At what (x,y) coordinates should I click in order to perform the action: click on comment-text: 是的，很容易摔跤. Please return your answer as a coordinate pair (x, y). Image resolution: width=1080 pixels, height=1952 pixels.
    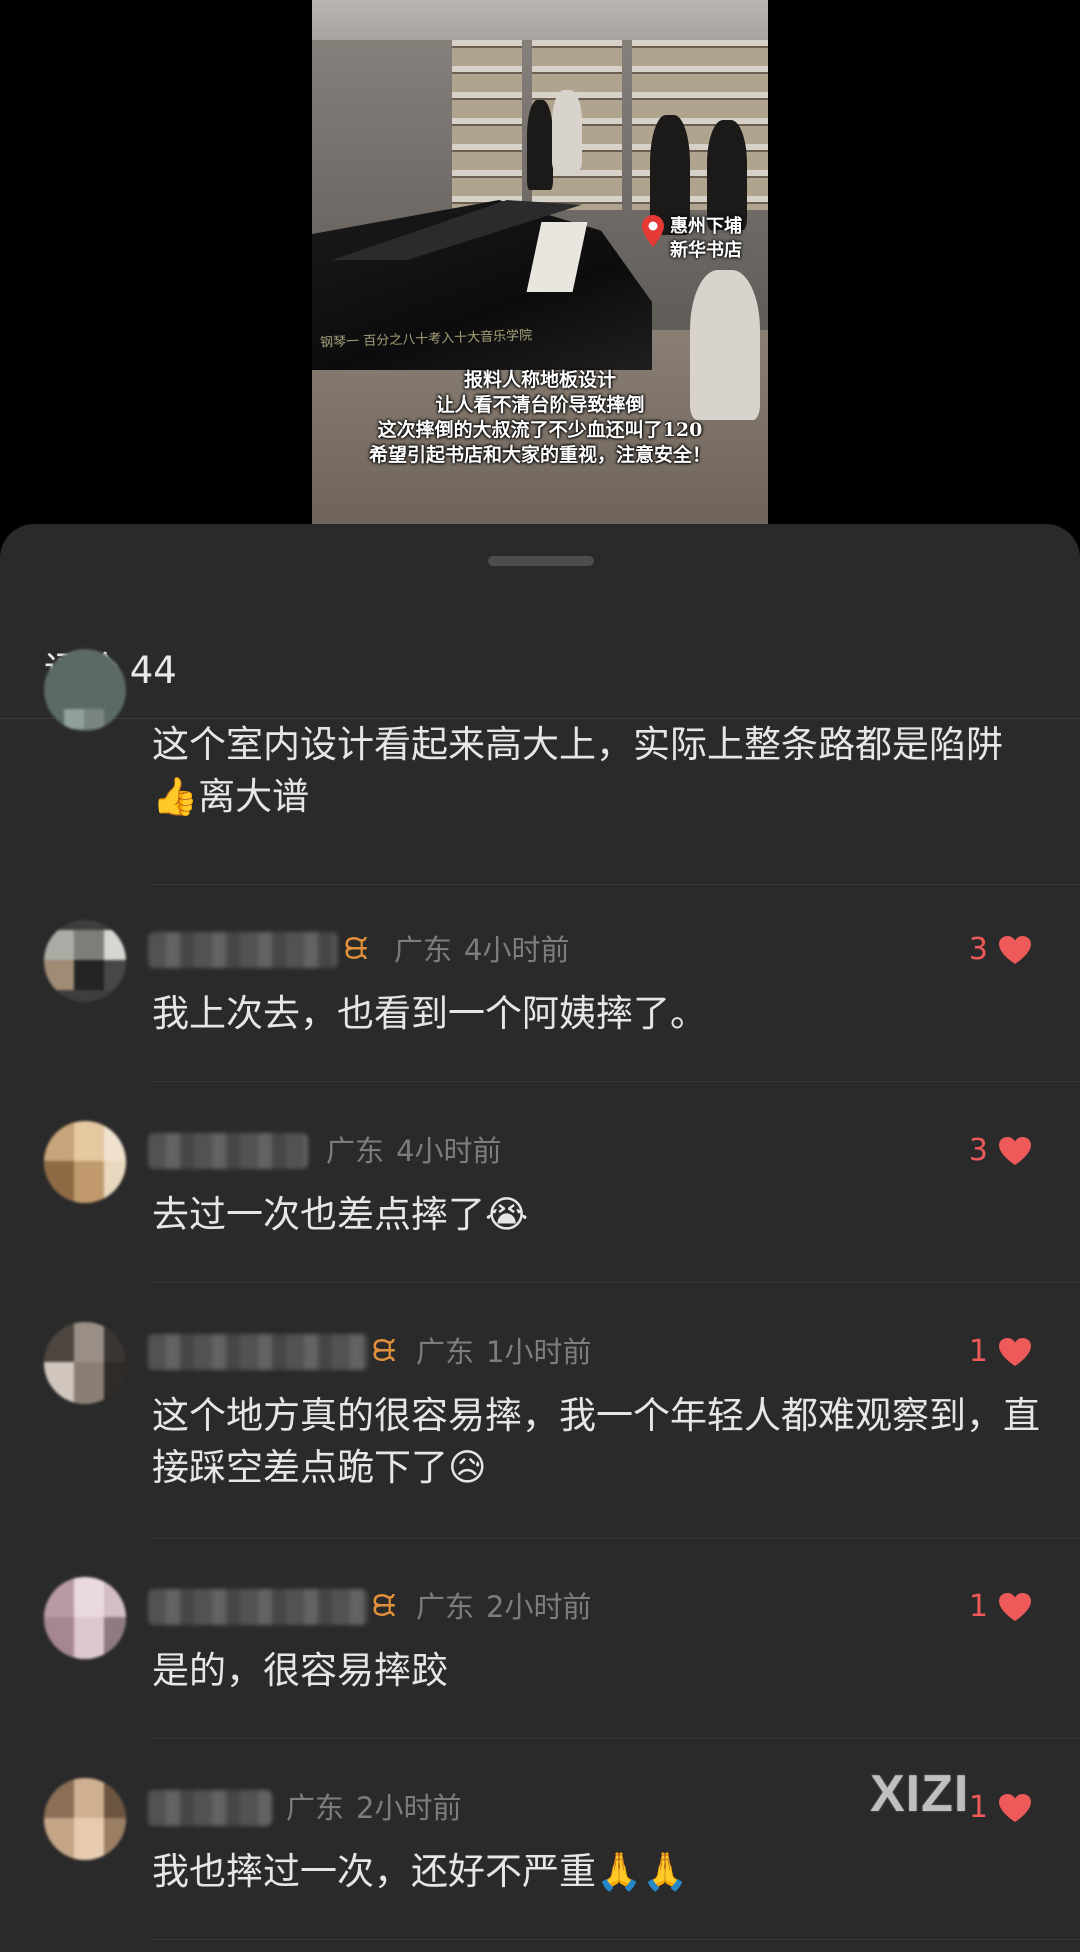
    Looking at the image, I should click on (300, 1670).